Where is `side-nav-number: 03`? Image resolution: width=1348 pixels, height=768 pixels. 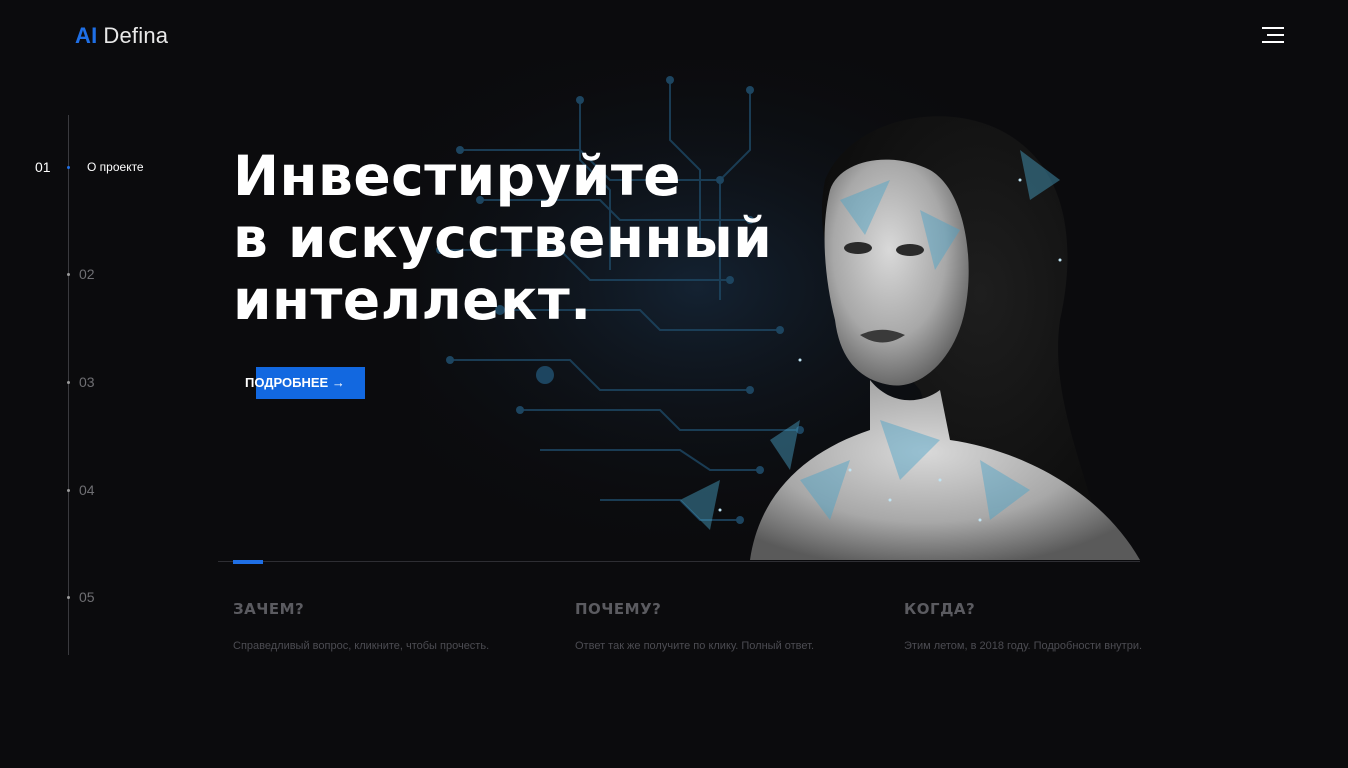 side-nav-number: 03 is located at coordinates (87, 382).